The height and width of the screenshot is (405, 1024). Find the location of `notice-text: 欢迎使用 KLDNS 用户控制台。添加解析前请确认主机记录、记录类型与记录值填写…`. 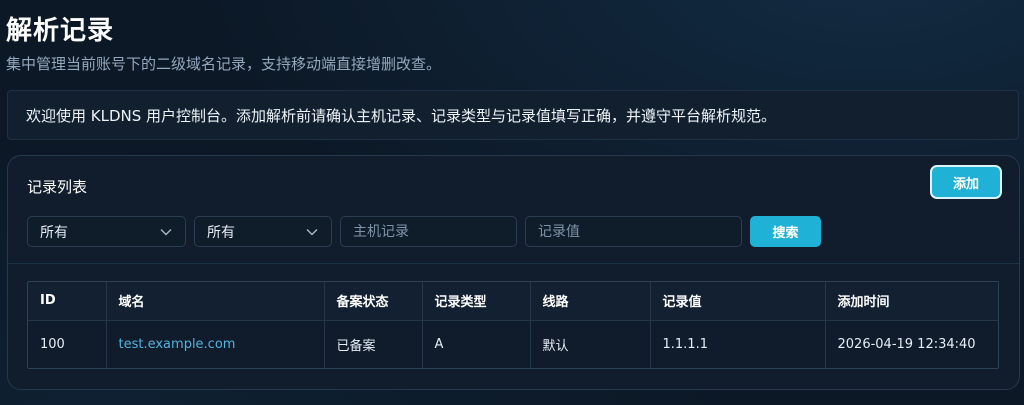

notice-text: 欢迎使用 KLDNS 用户控制台。添加解析前请确认主机记录、记录类型与记录值填写… is located at coordinates (401, 115).